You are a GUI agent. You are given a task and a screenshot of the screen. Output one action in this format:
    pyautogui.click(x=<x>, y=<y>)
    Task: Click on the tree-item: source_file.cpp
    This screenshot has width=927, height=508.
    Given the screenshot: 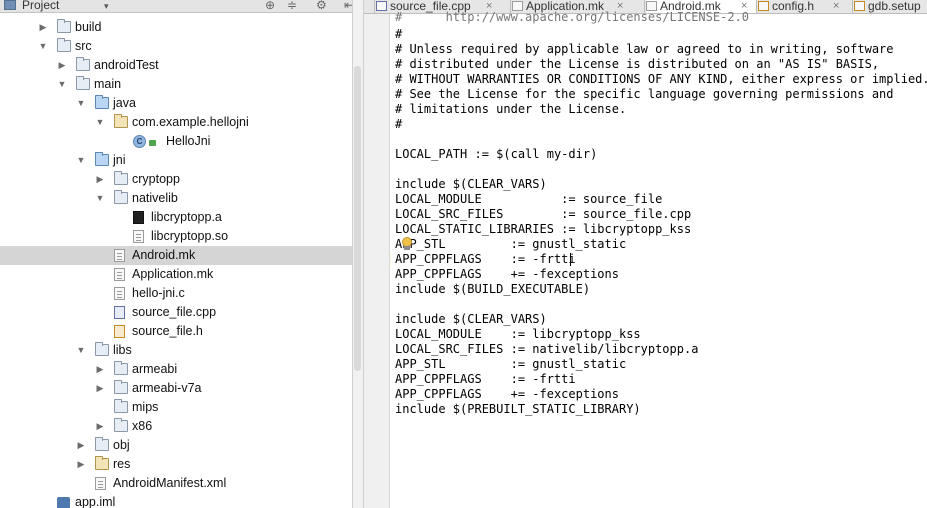 What is the action you would take?
    pyautogui.click(x=176, y=312)
    